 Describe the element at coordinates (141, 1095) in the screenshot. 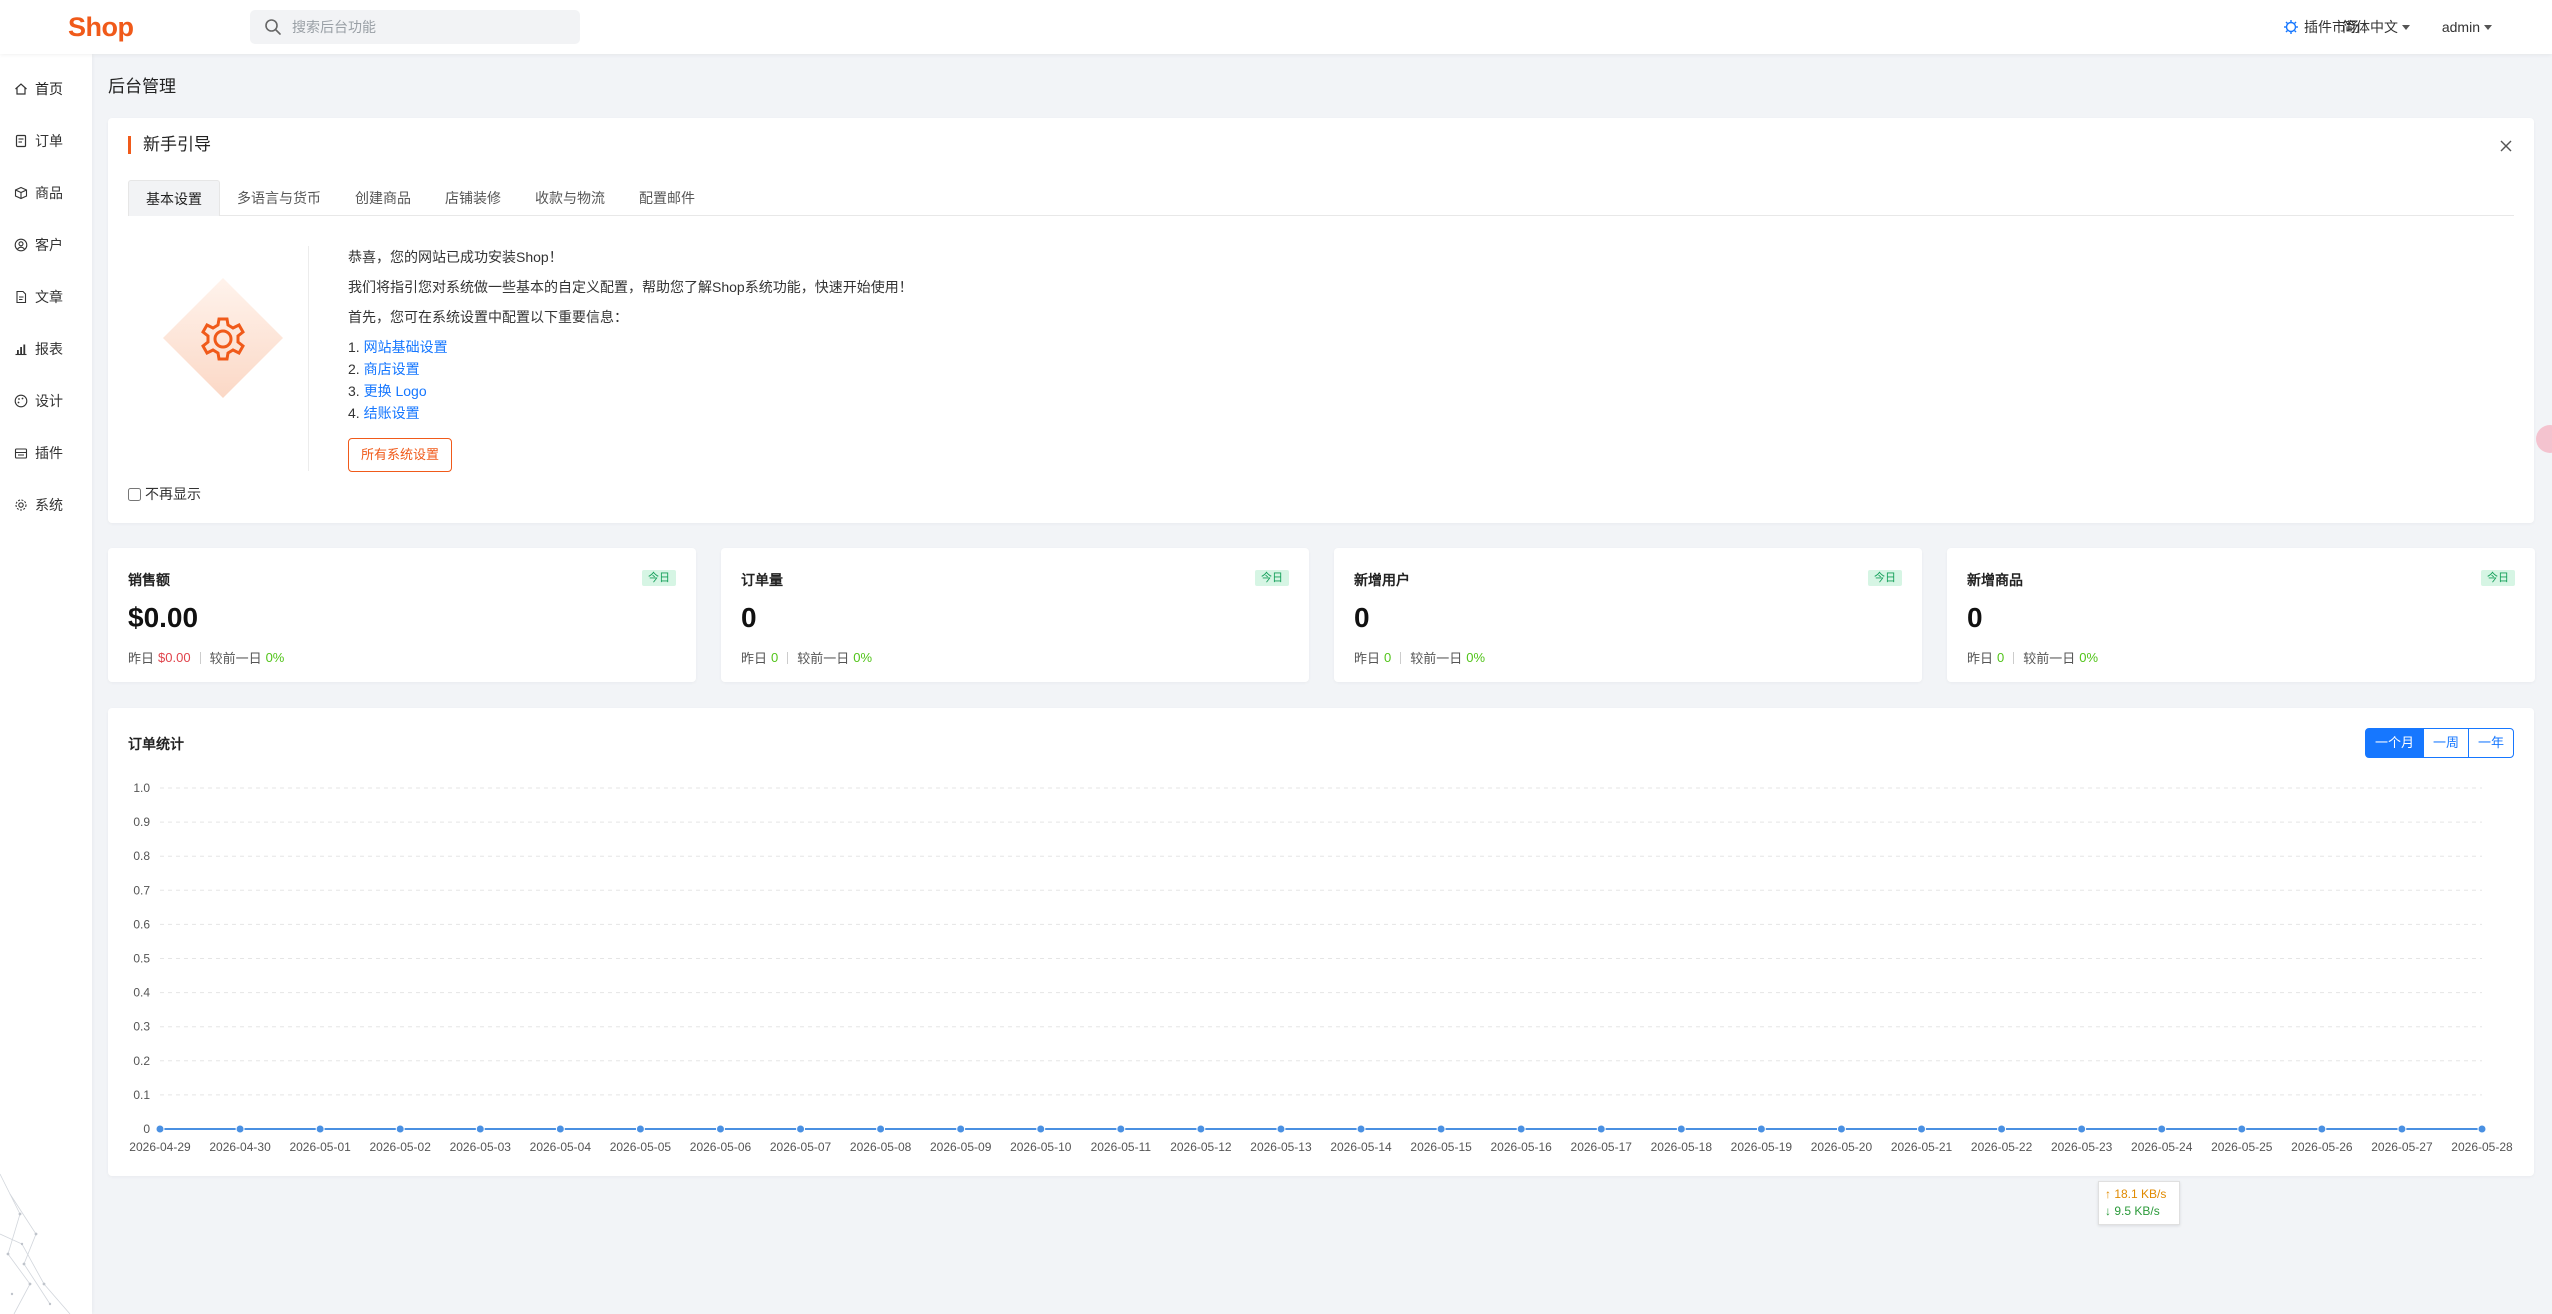

I see `y-tick-label: 0.1` at that location.